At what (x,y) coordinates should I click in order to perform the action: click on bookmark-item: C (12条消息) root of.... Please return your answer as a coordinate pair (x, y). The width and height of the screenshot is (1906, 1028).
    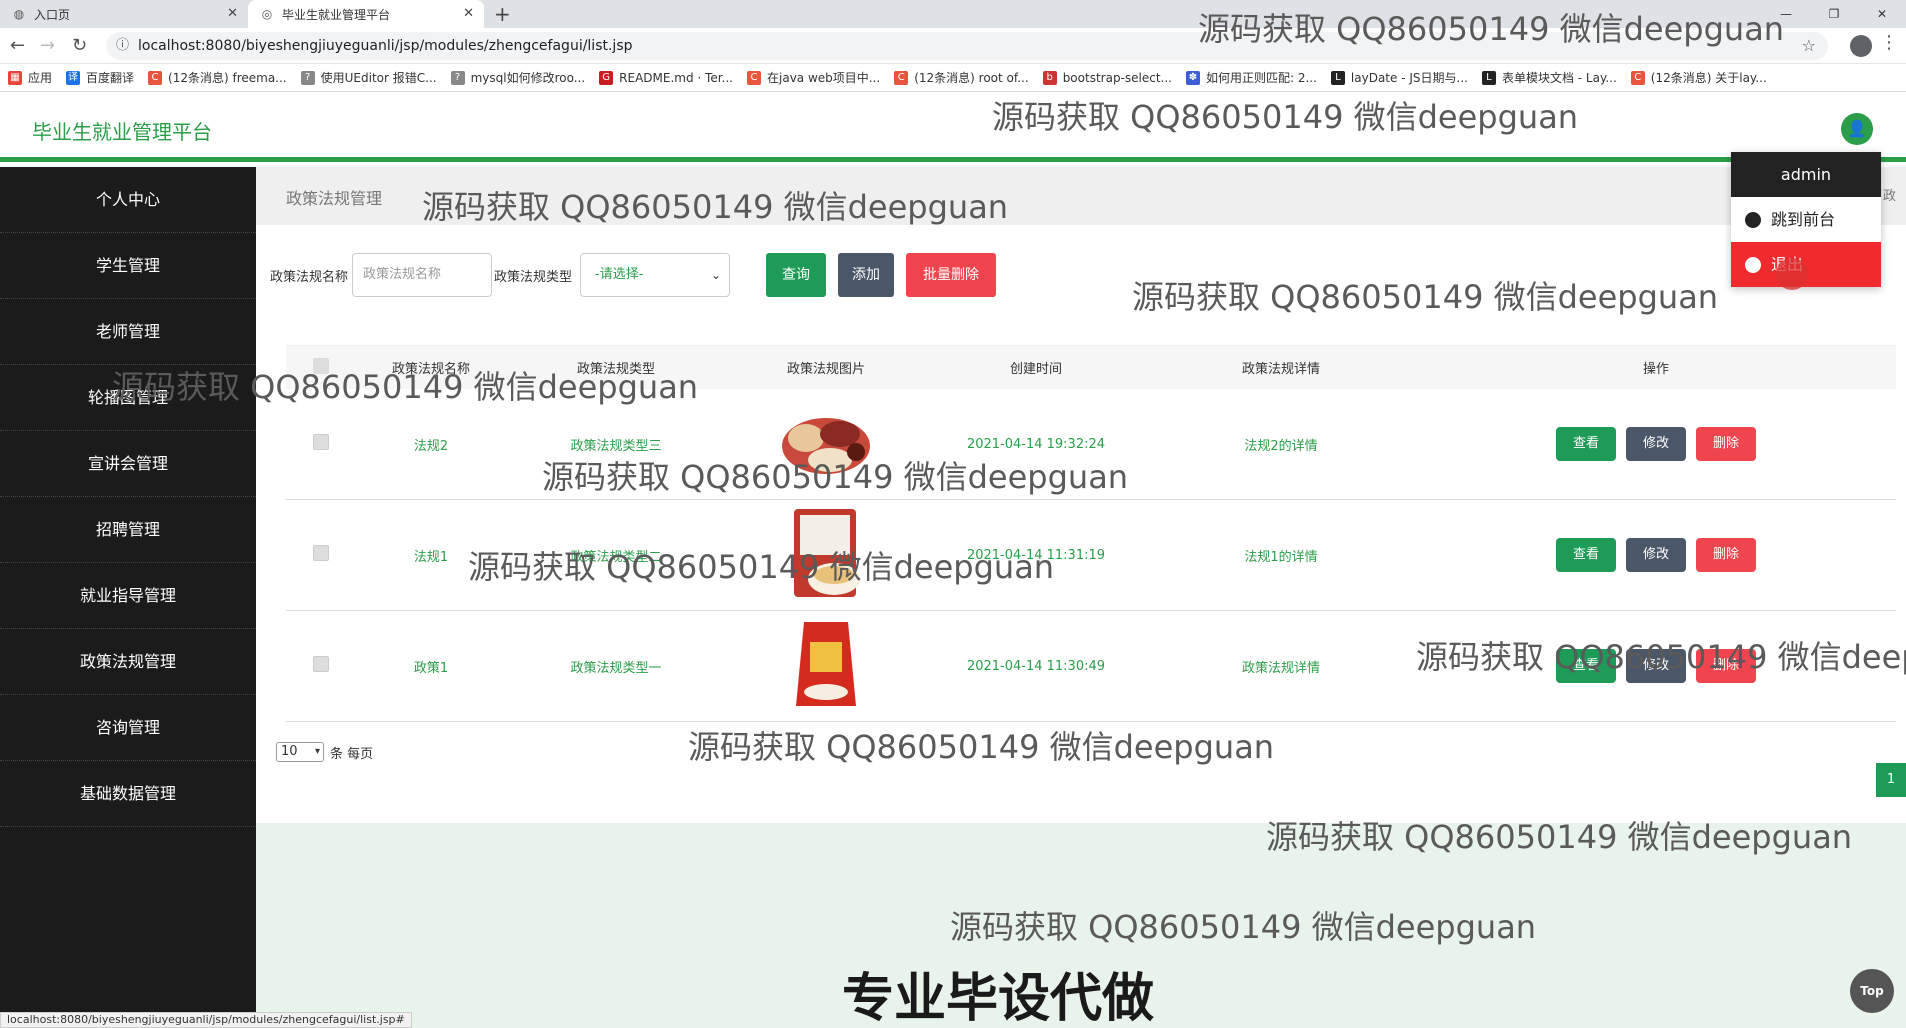
    Looking at the image, I should click on (961, 77).